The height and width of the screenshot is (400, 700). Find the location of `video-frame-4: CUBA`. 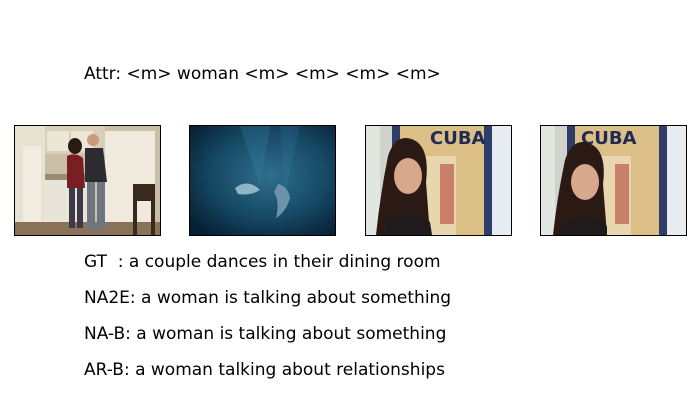

video-frame-4: CUBA is located at coordinates (613, 180).